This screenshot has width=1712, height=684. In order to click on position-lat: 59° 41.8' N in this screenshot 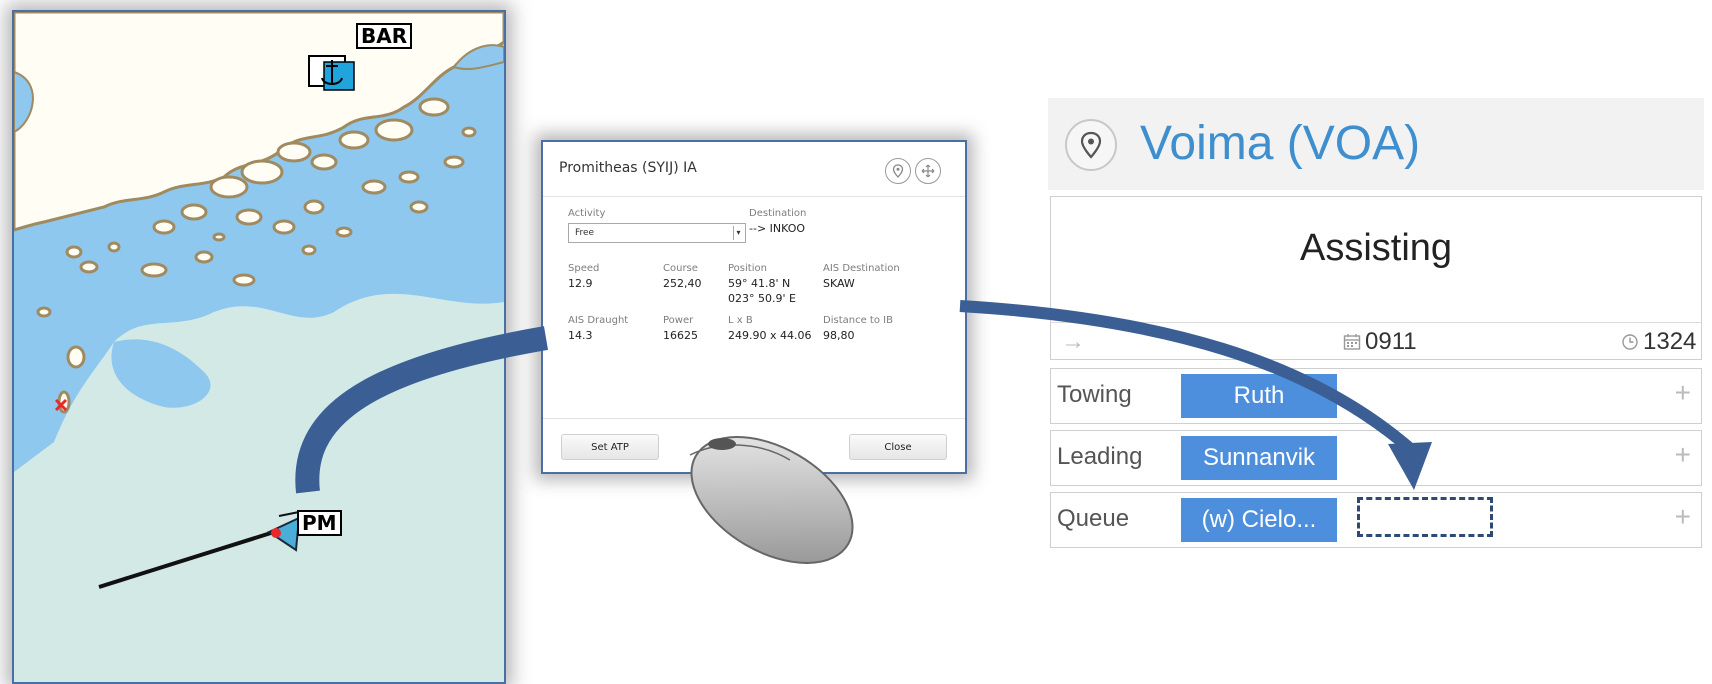, I will do `click(759, 283)`.